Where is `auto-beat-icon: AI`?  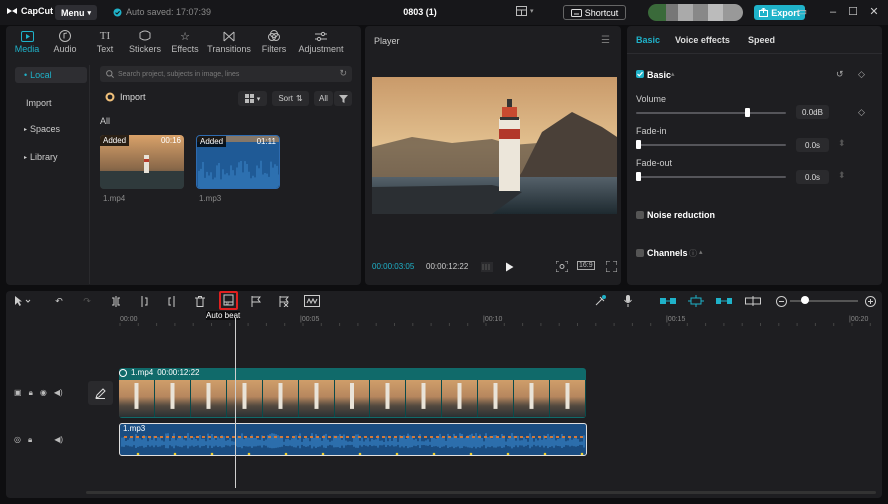 auto-beat-icon: AI is located at coordinates (228, 300).